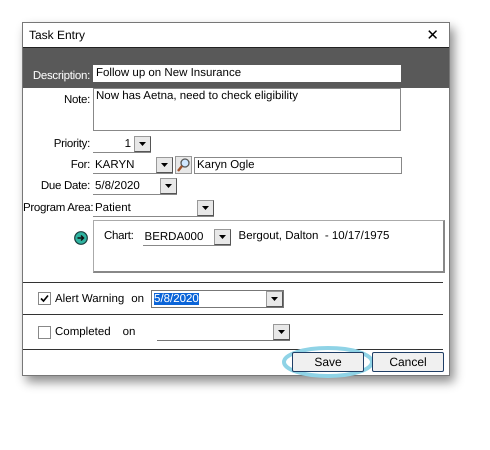 The height and width of the screenshot is (450, 490). Describe the element at coordinates (328, 362) in the screenshot. I see `save-button: Save` at that location.